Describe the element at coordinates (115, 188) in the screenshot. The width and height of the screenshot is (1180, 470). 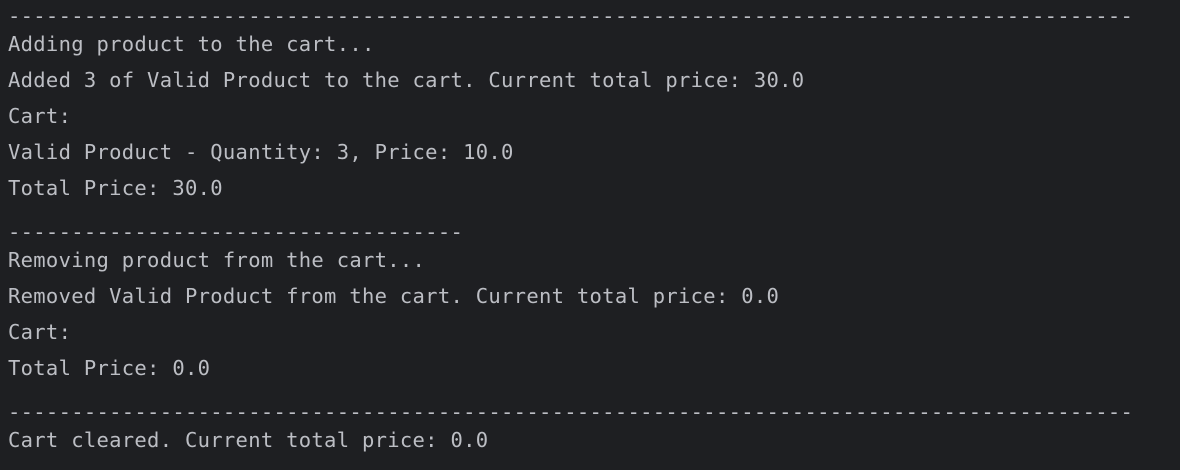
I see `console-line: Total Price: 30.0` at that location.